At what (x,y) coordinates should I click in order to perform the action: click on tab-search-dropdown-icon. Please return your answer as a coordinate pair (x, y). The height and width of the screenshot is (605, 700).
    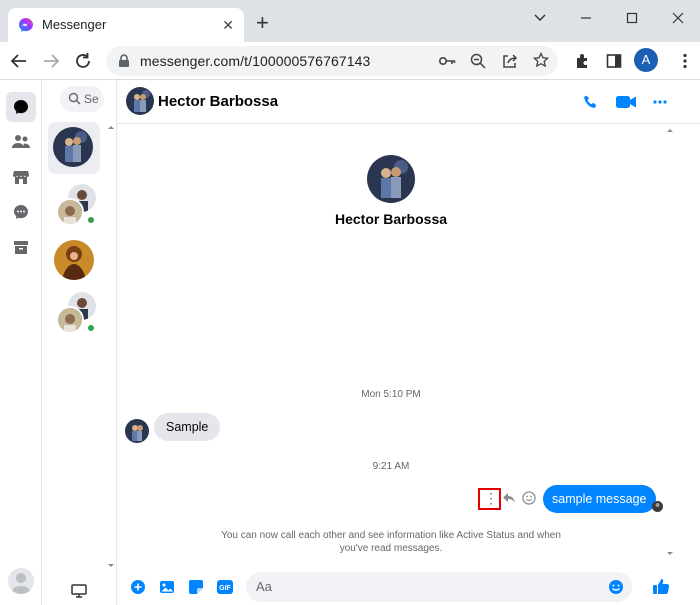
    Looking at the image, I should click on (540, 18).